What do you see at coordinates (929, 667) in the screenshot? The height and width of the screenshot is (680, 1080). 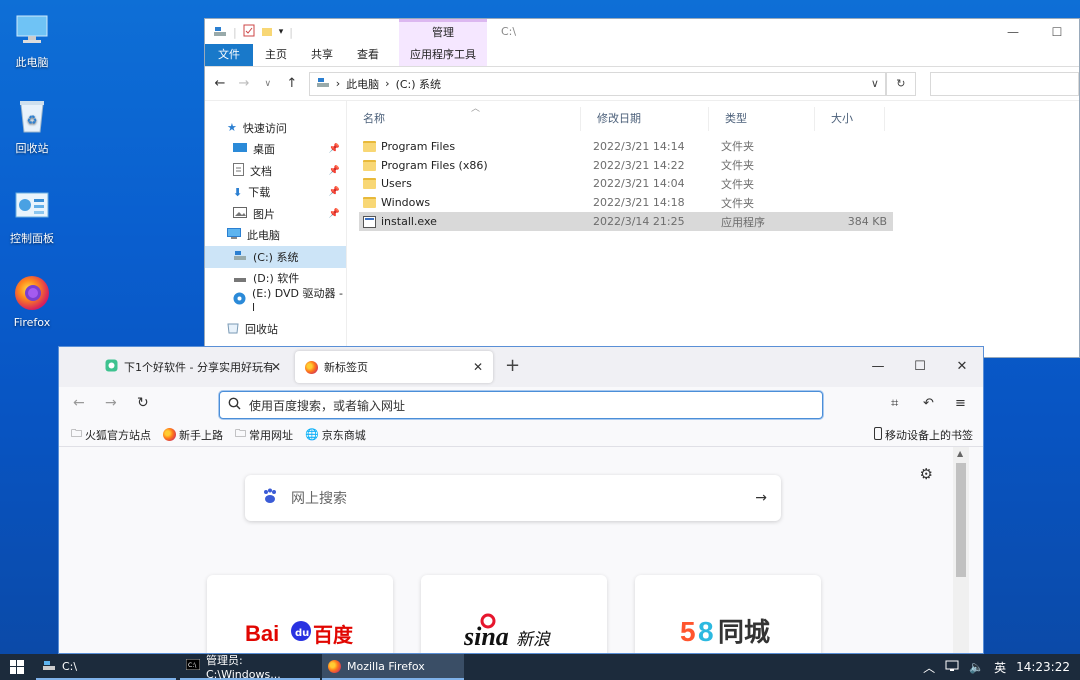 I see `chevron-up-icon: ︿` at bounding box center [929, 667].